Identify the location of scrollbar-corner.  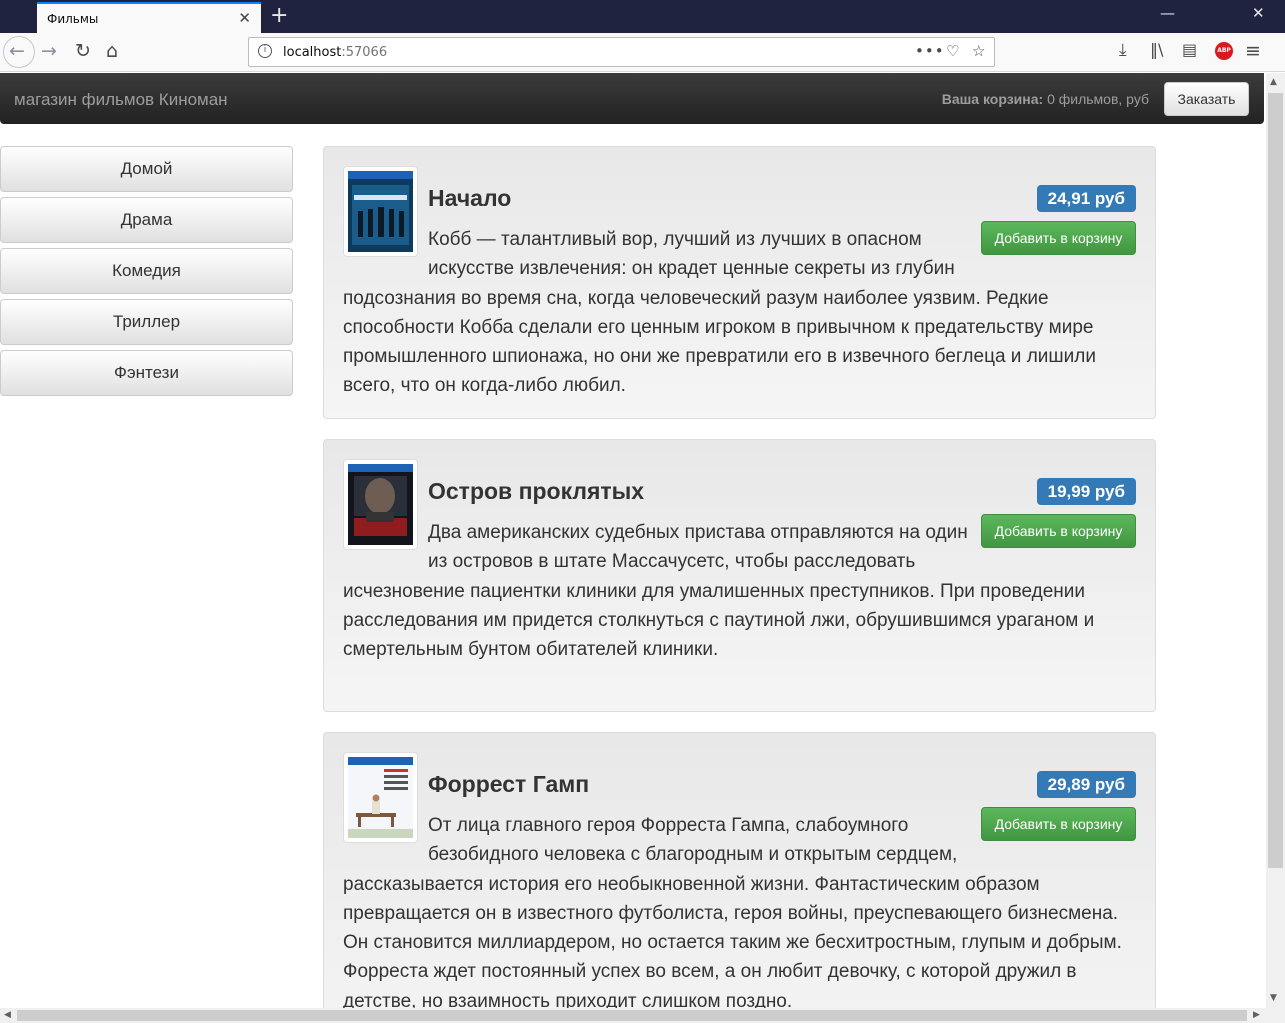
(1275, 1015).